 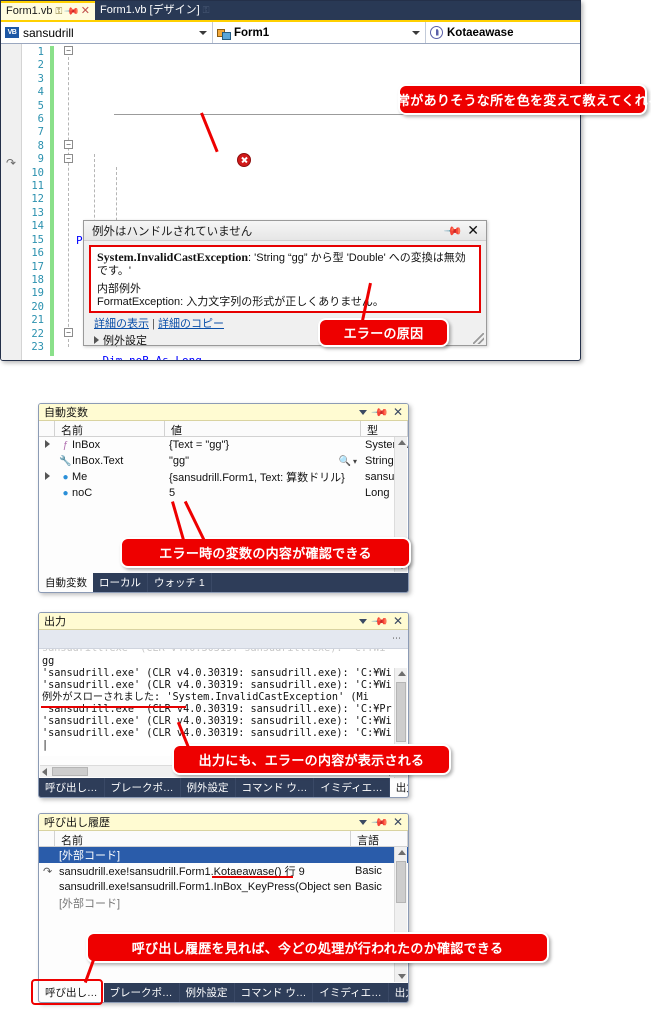 I want to click on output-text-area: sansudrill.exe' (CLR v4.0.30319, so click(x=223, y=702).